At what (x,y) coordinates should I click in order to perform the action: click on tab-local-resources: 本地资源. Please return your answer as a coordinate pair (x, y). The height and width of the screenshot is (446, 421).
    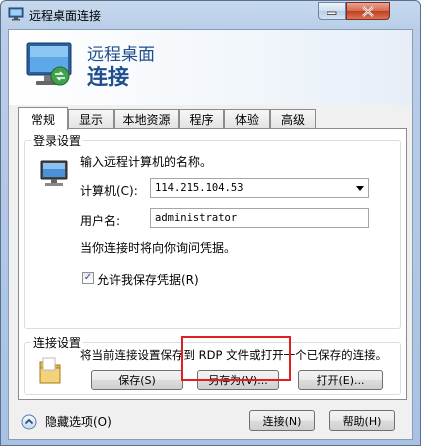
    Looking at the image, I should click on (146, 118).